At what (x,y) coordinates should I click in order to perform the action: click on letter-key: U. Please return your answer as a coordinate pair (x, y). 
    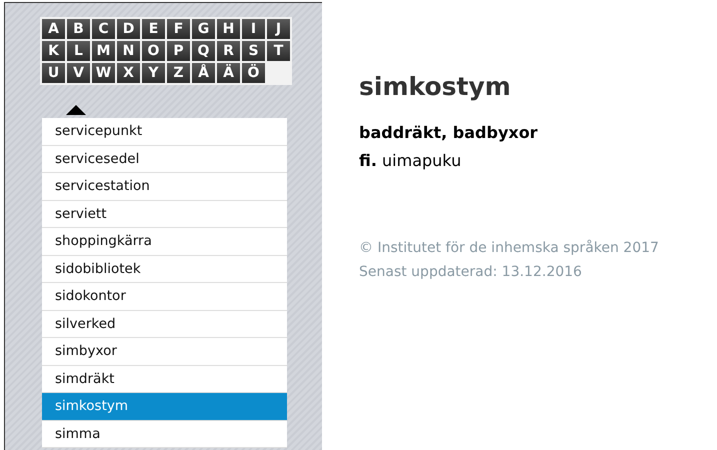
    Looking at the image, I should click on (53, 73).